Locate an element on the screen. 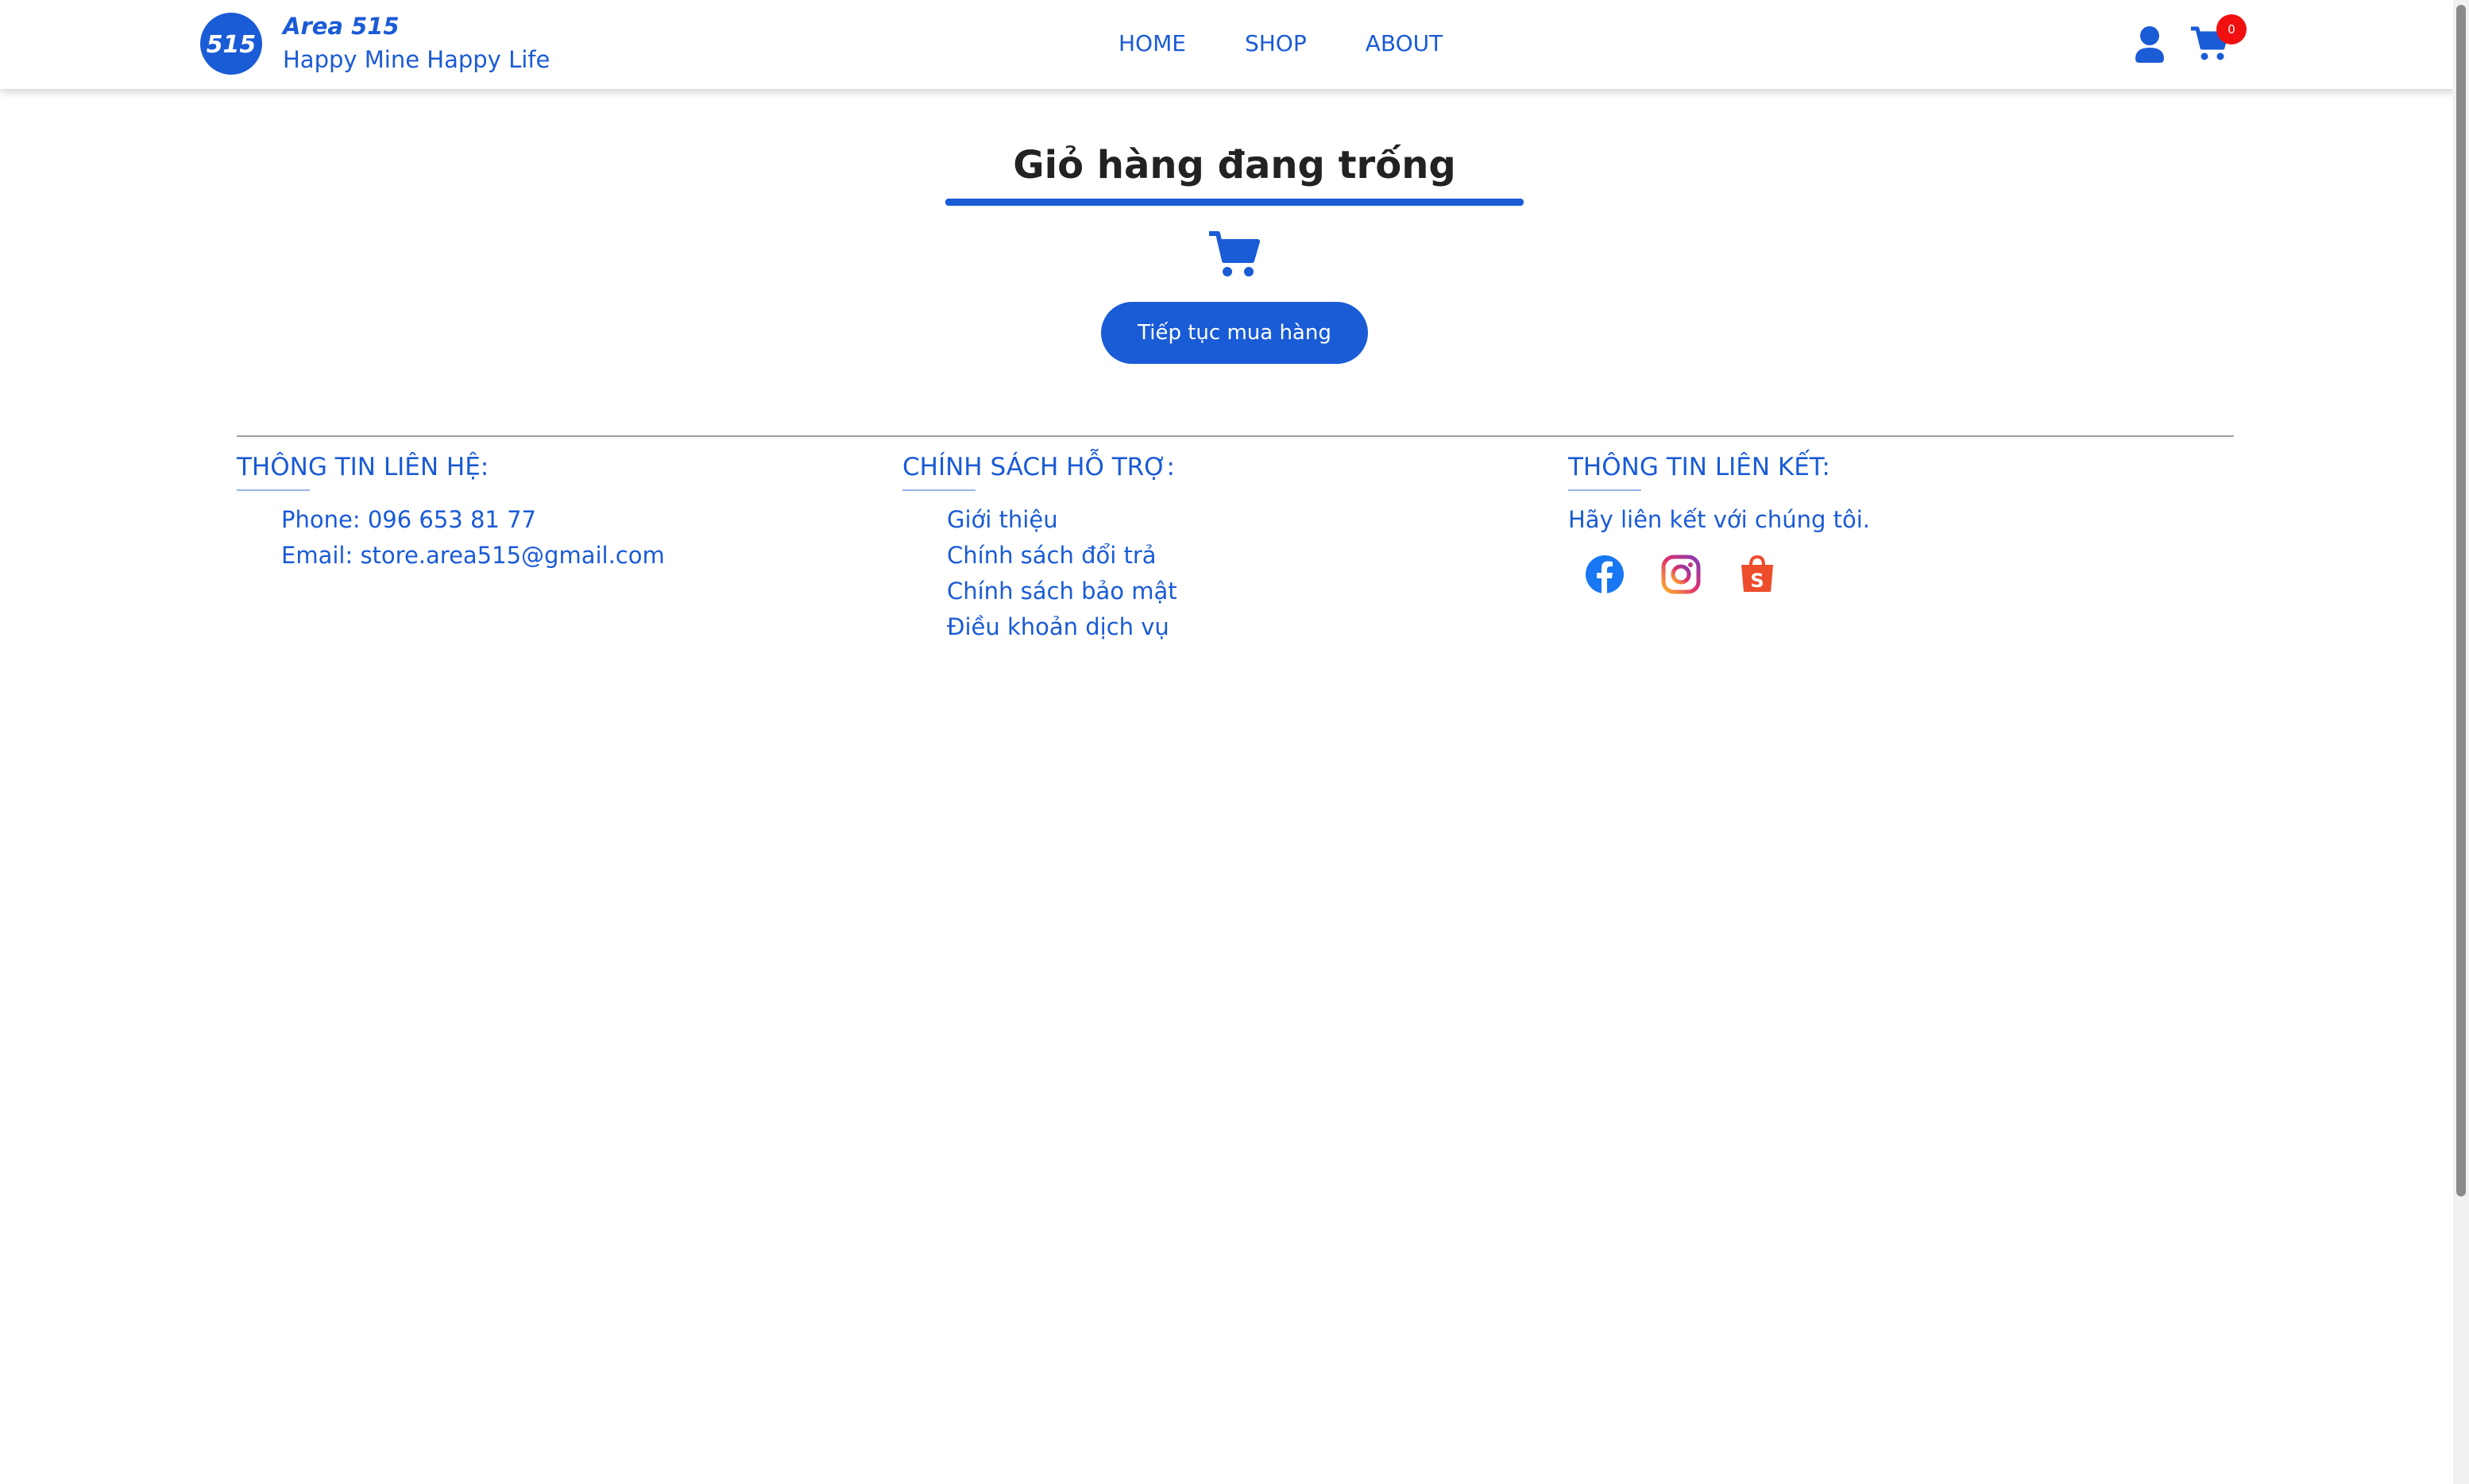 The image size is (2469, 1484). footer-divider is located at coordinates (1235, 436).